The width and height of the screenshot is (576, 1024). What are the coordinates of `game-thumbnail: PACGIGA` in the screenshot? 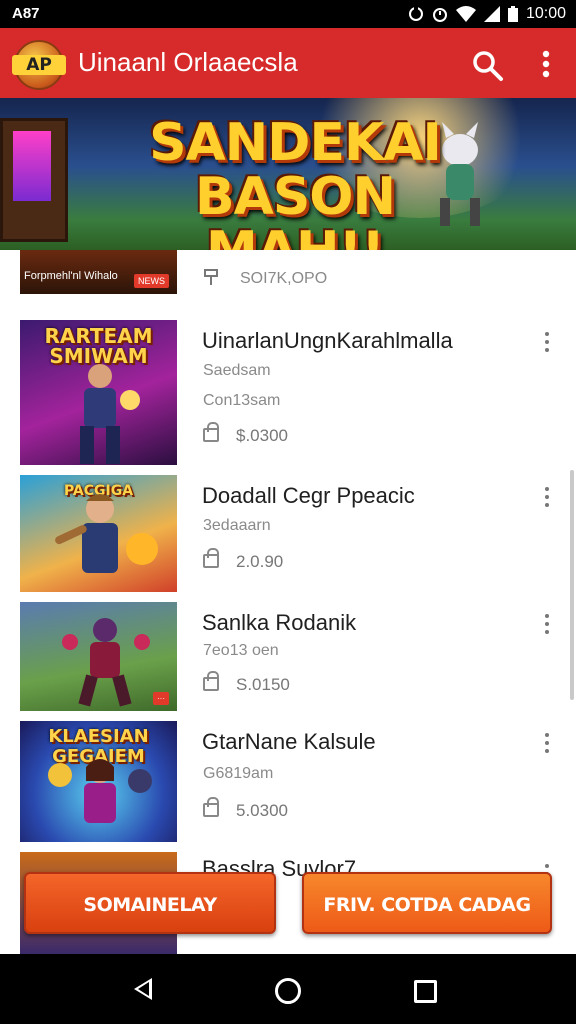 It's located at (98, 533).